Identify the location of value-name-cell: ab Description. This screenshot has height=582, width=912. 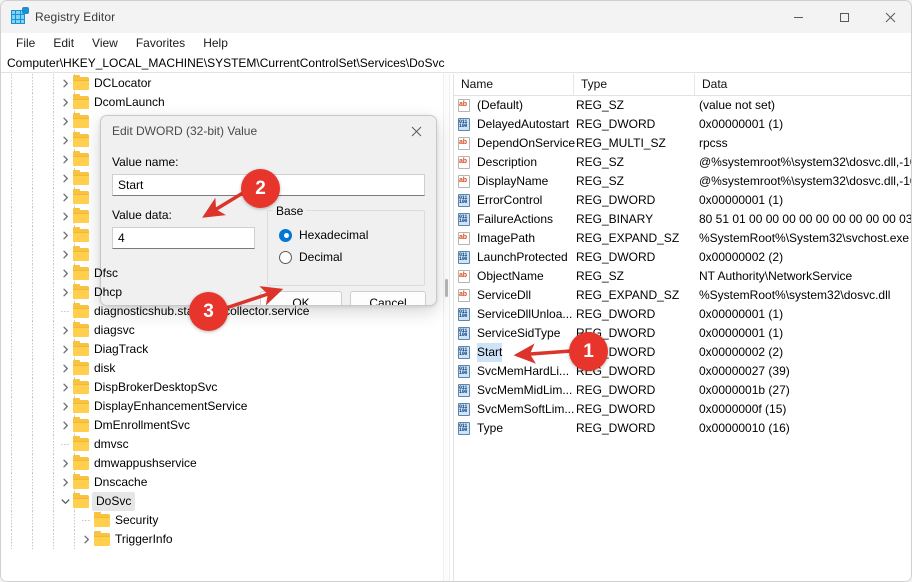
(514, 162).